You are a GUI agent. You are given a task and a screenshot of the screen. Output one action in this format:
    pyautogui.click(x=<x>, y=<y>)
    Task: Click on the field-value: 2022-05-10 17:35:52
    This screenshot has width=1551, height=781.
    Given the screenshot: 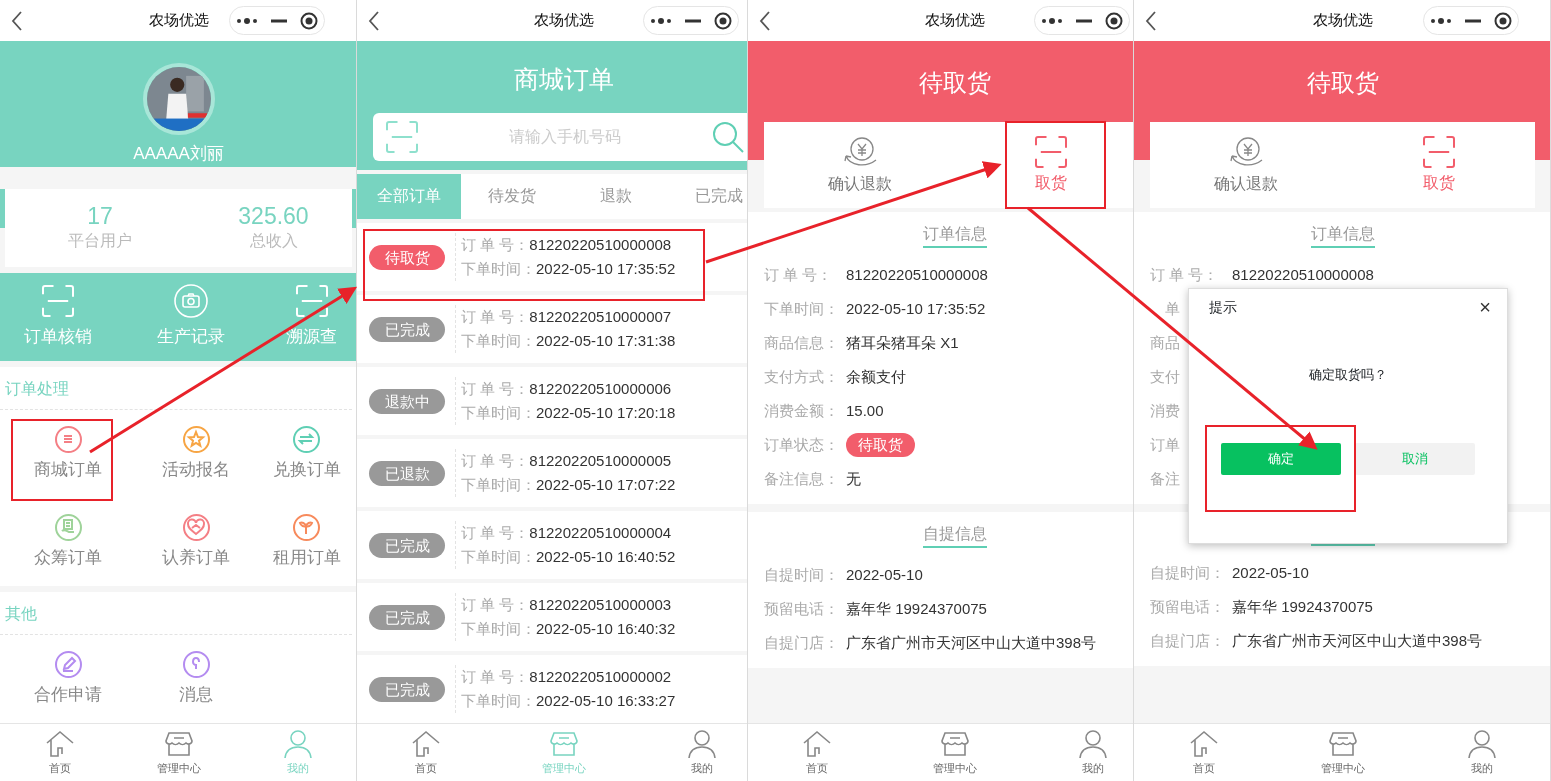 What is the action you would take?
    pyautogui.click(x=916, y=308)
    